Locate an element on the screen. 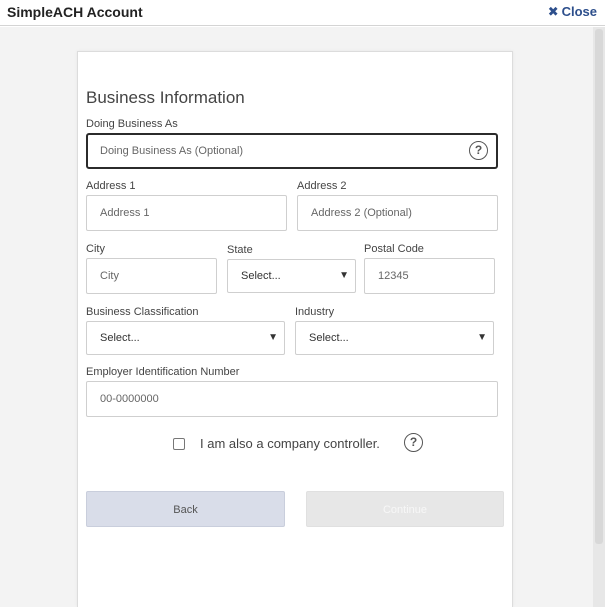 This screenshot has height=607, width=605. close-button: ✖ Close is located at coordinates (572, 12).